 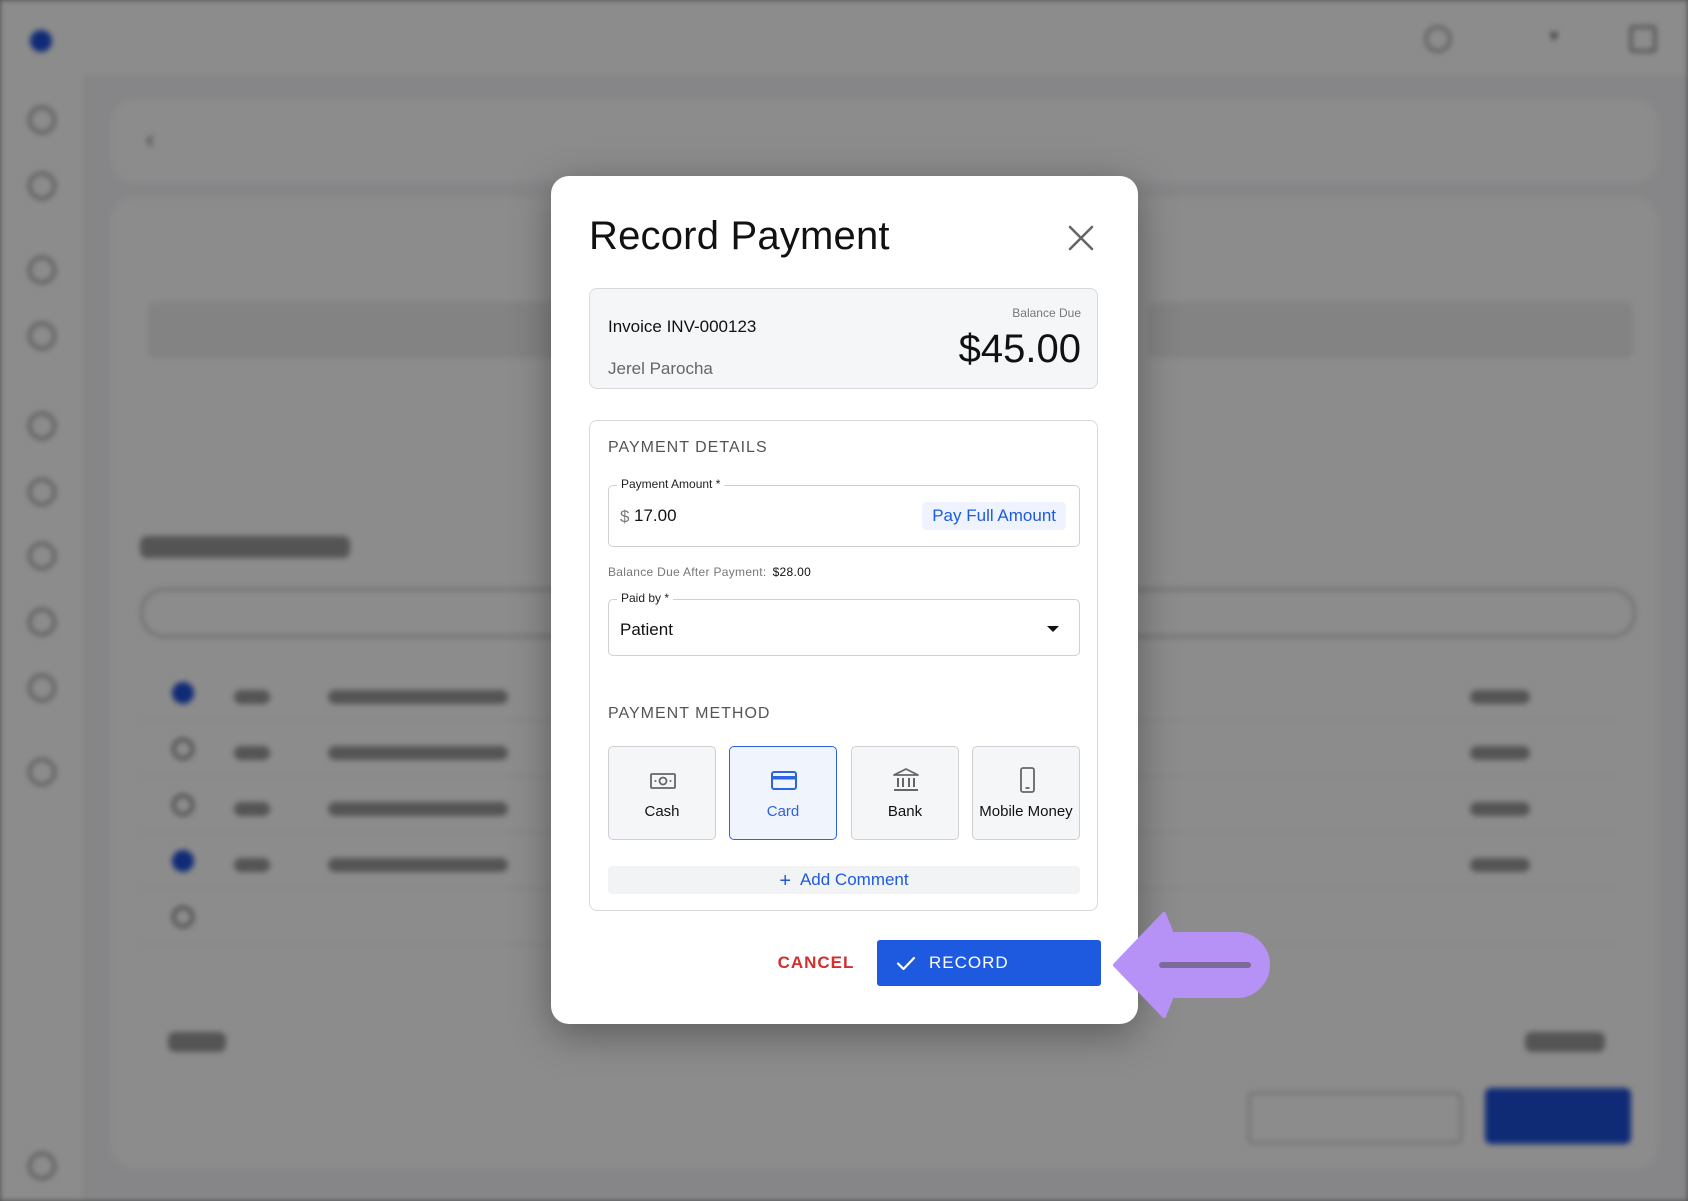 What do you see at coordinates (688, 447) in the screenshot?
I see `payment-details-heading: PAYMENT DETAILS` at bounding box center [688, 447].